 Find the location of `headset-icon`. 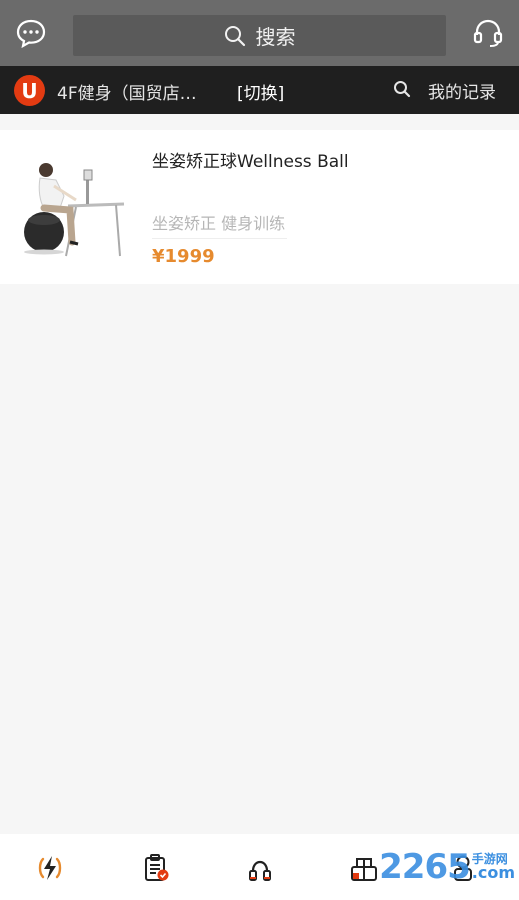

headset-icon is located at coordinates (488, 33).